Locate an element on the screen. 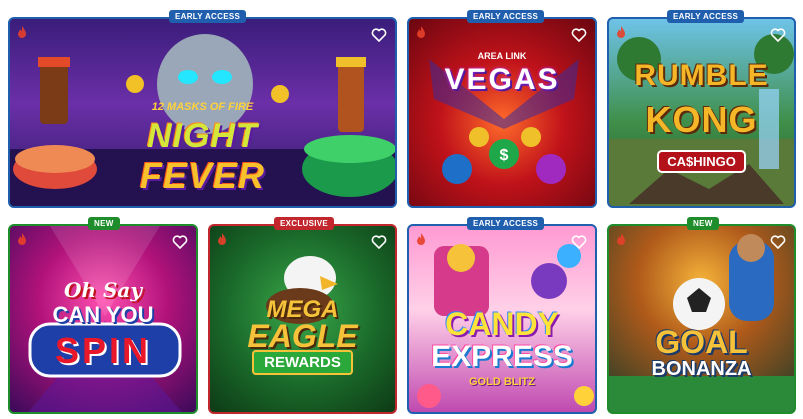  cashingo-label: CA$HINGO is located at coordinates (701, 161).